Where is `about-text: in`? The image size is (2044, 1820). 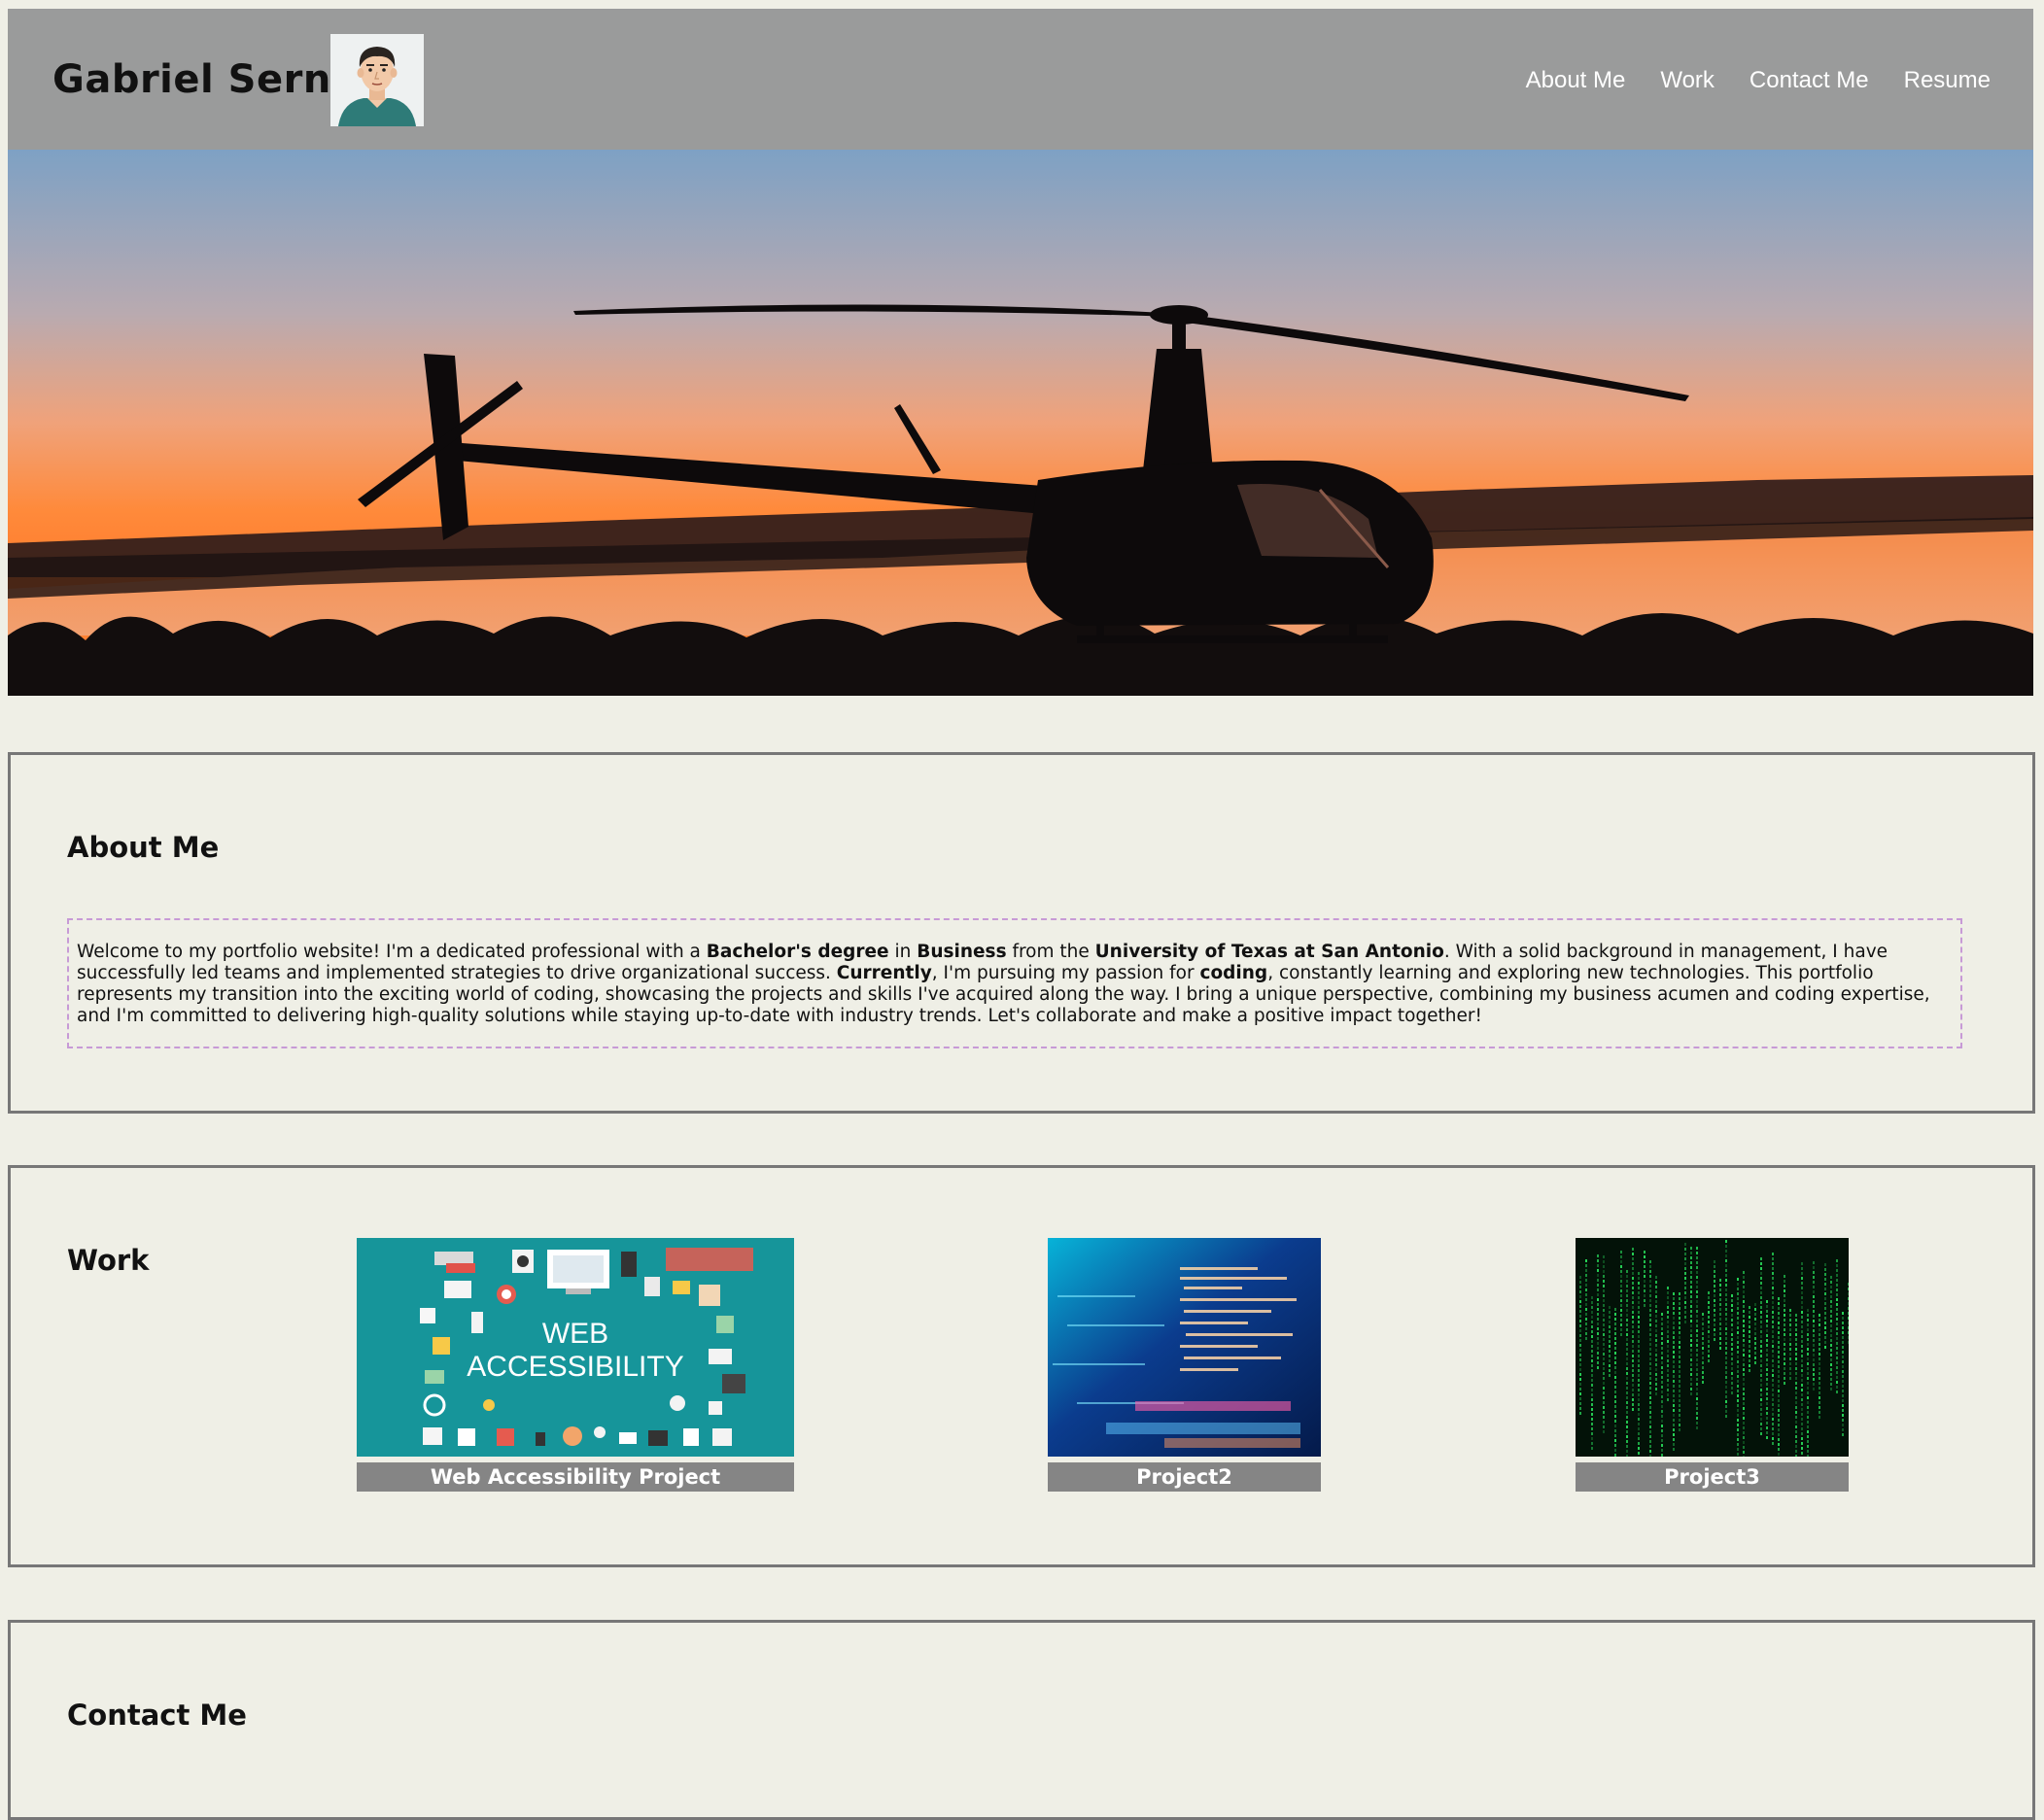 about-text: in is located at coordinates (903, 952).